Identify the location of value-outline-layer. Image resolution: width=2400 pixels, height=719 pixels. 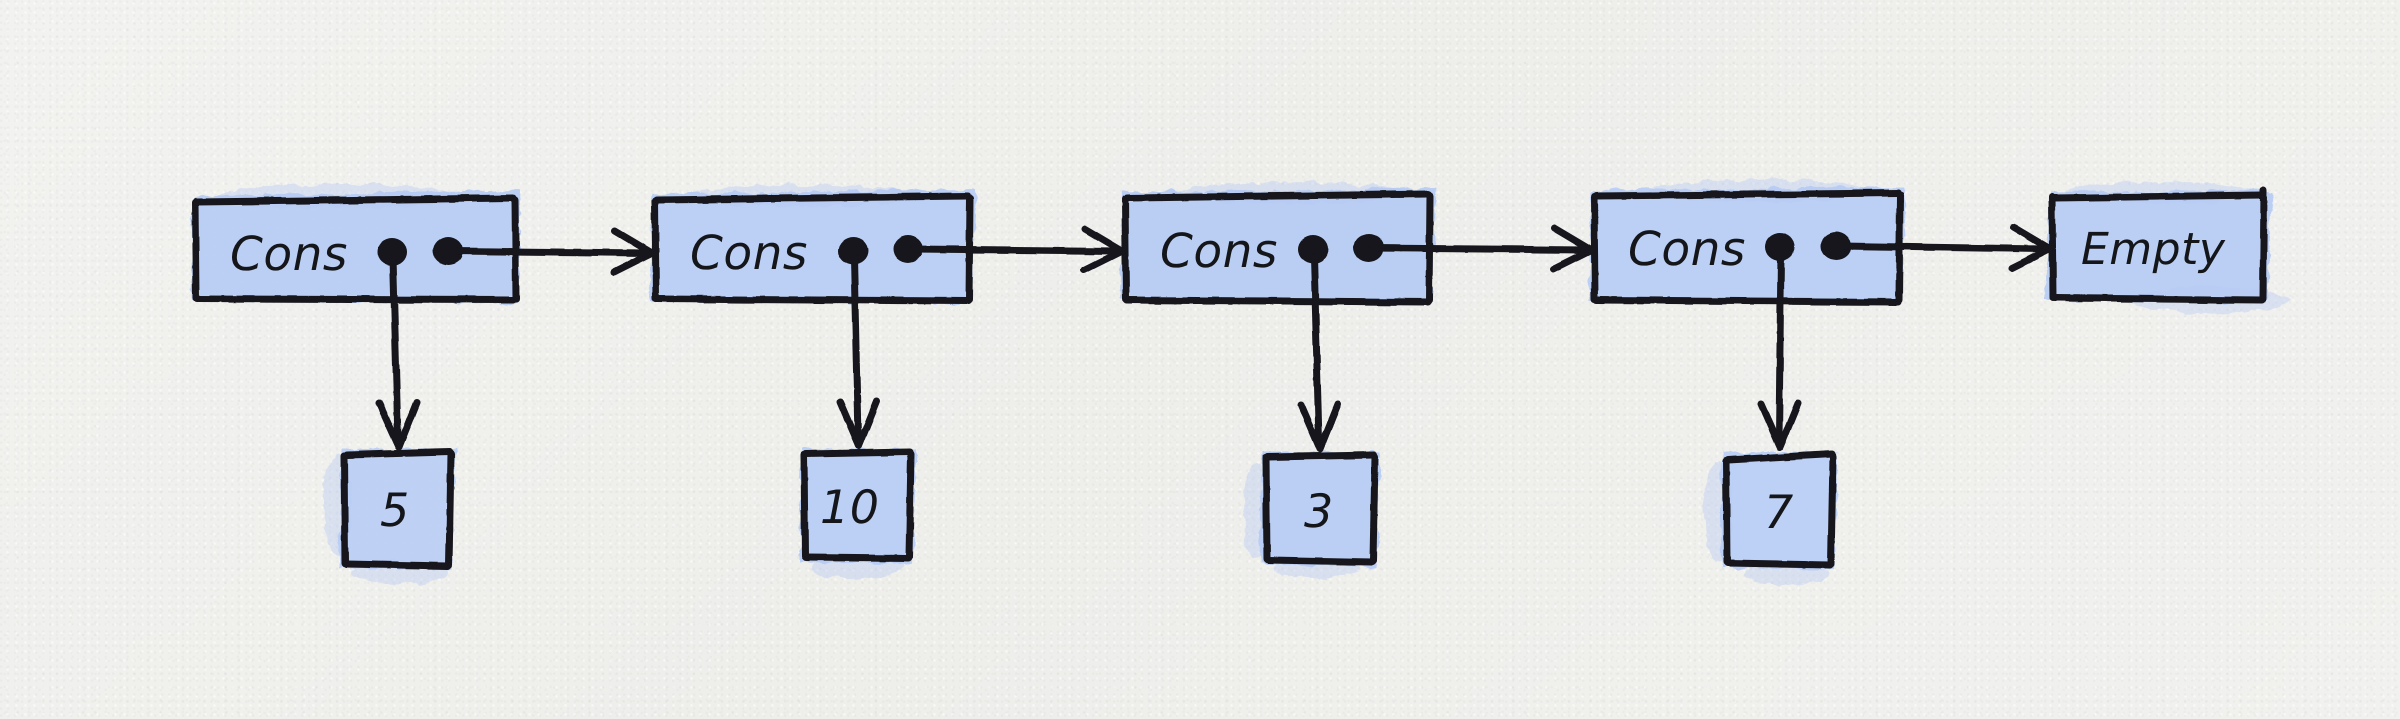
(1088, 509).